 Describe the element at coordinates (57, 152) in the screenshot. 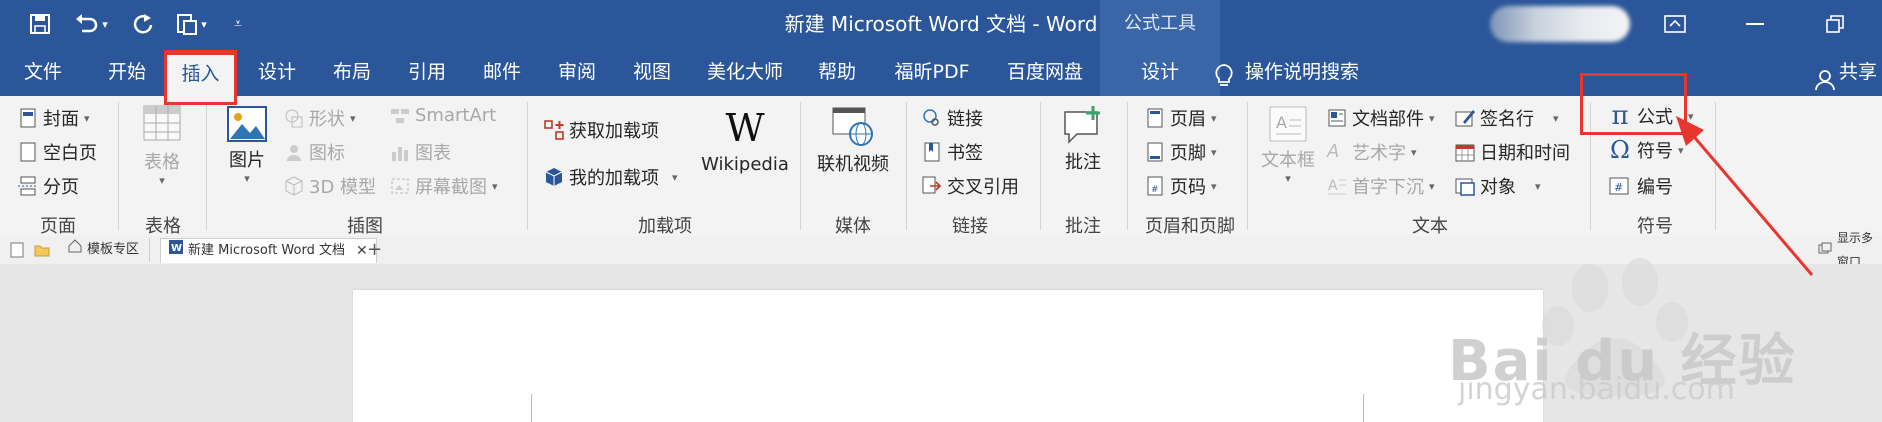

I see `blank-page-button: 空白页` at that location.